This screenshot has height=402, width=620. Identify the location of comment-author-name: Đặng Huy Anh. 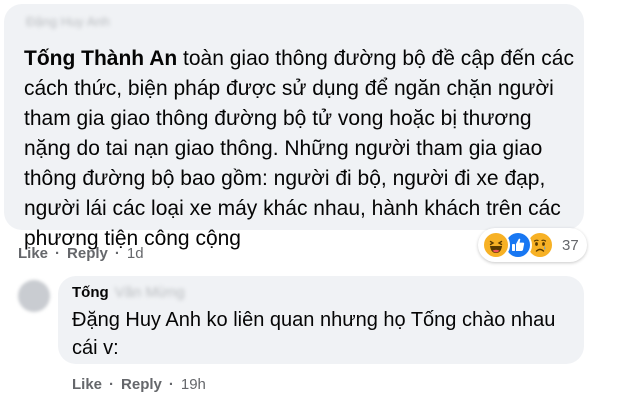
(68, 21).